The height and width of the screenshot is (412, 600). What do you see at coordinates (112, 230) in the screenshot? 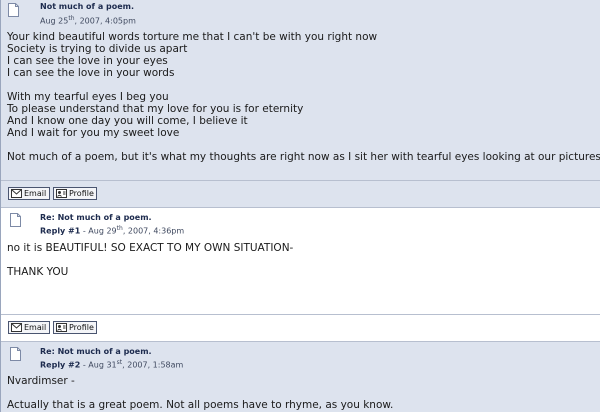
I see `post-date: Reply #1 - Aug 29th, 2007, 4:36pm` at bounding box center [112, 230].